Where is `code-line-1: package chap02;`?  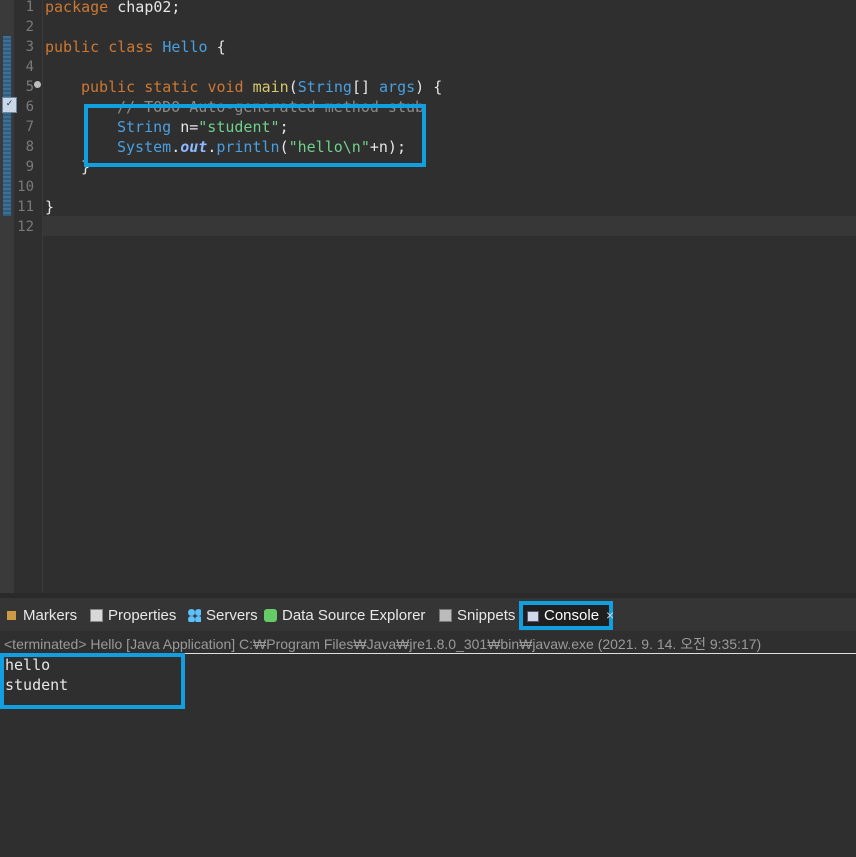
code-line-1: package chap02; is located at coordinates (112, 8).